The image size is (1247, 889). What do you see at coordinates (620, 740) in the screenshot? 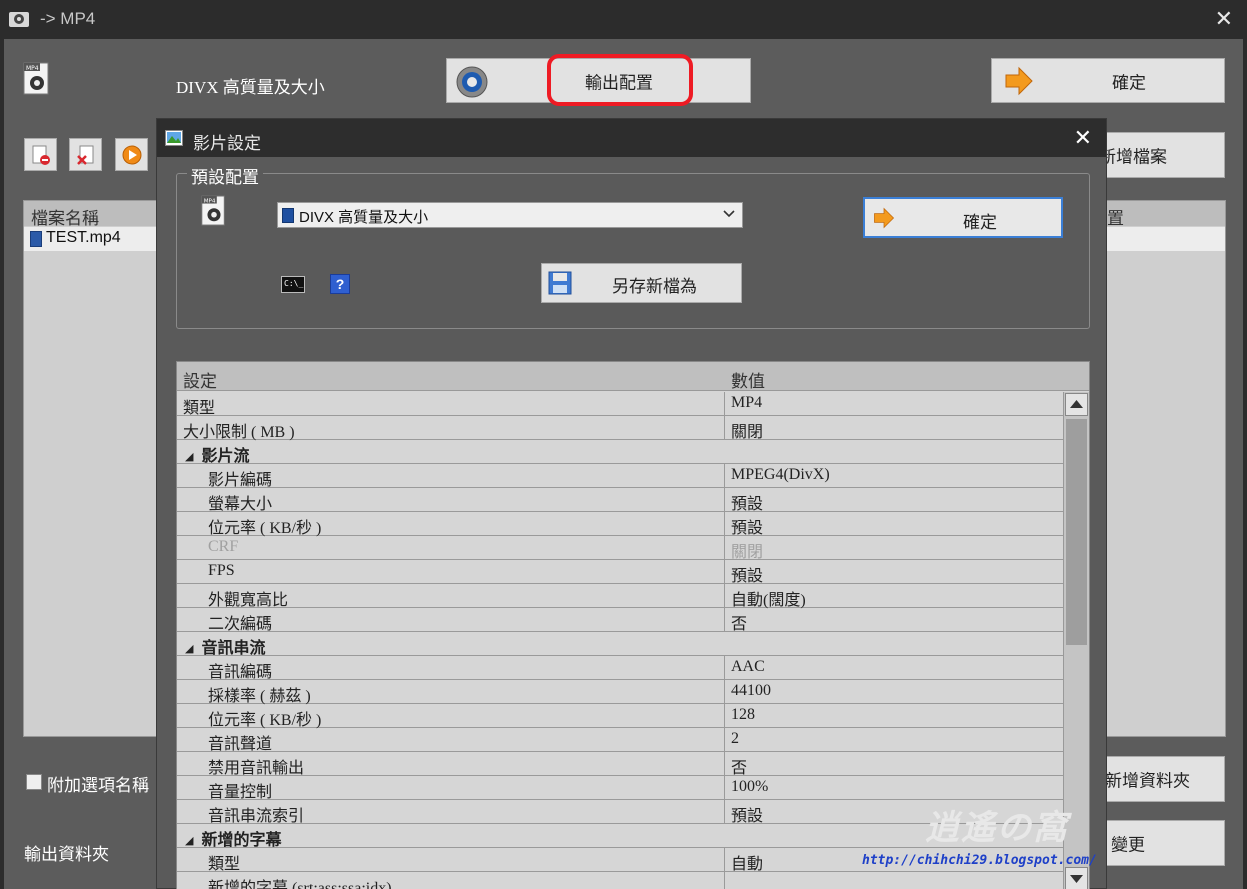
I see `property-row: 2 音訊聲道` at bounding box center [620, 740].